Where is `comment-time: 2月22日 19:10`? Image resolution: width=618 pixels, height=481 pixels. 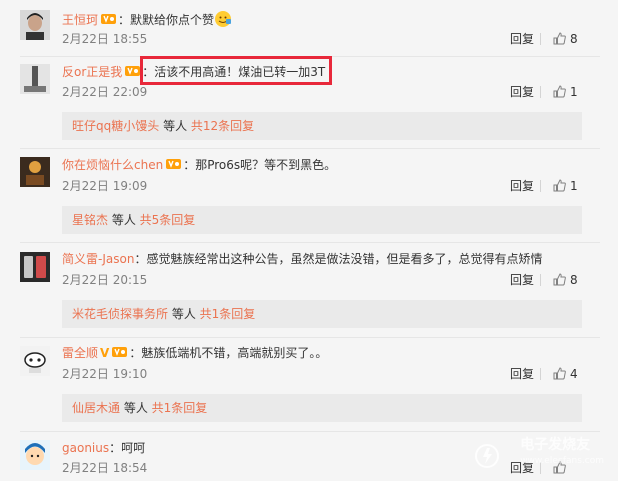
comment-time: 2月22日 19:10 is located at coordinates (105, 374).